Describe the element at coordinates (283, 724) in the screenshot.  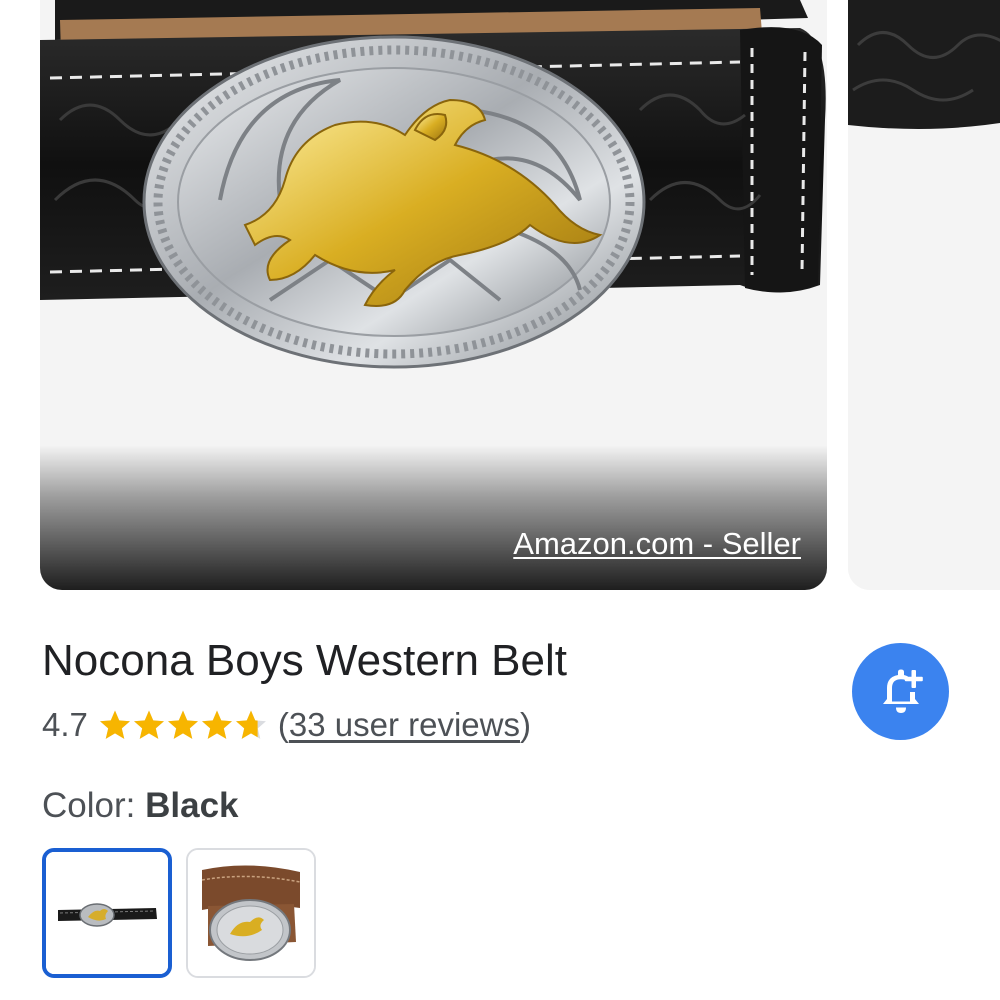
I see `reviews-open-paren: (` at that location.